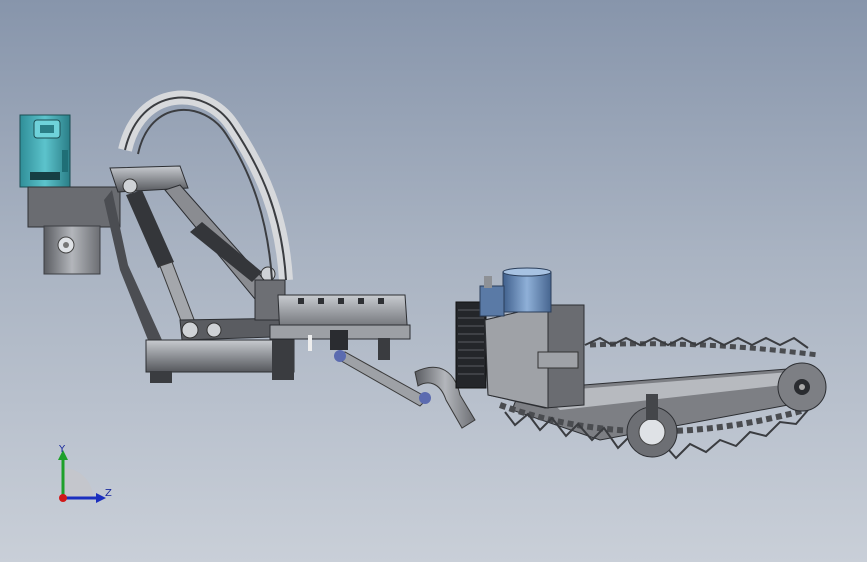  What do you see at coordinates (802, 387) in the screenshot?
I see `tail-sprocket` at bounding box center [802, 387].